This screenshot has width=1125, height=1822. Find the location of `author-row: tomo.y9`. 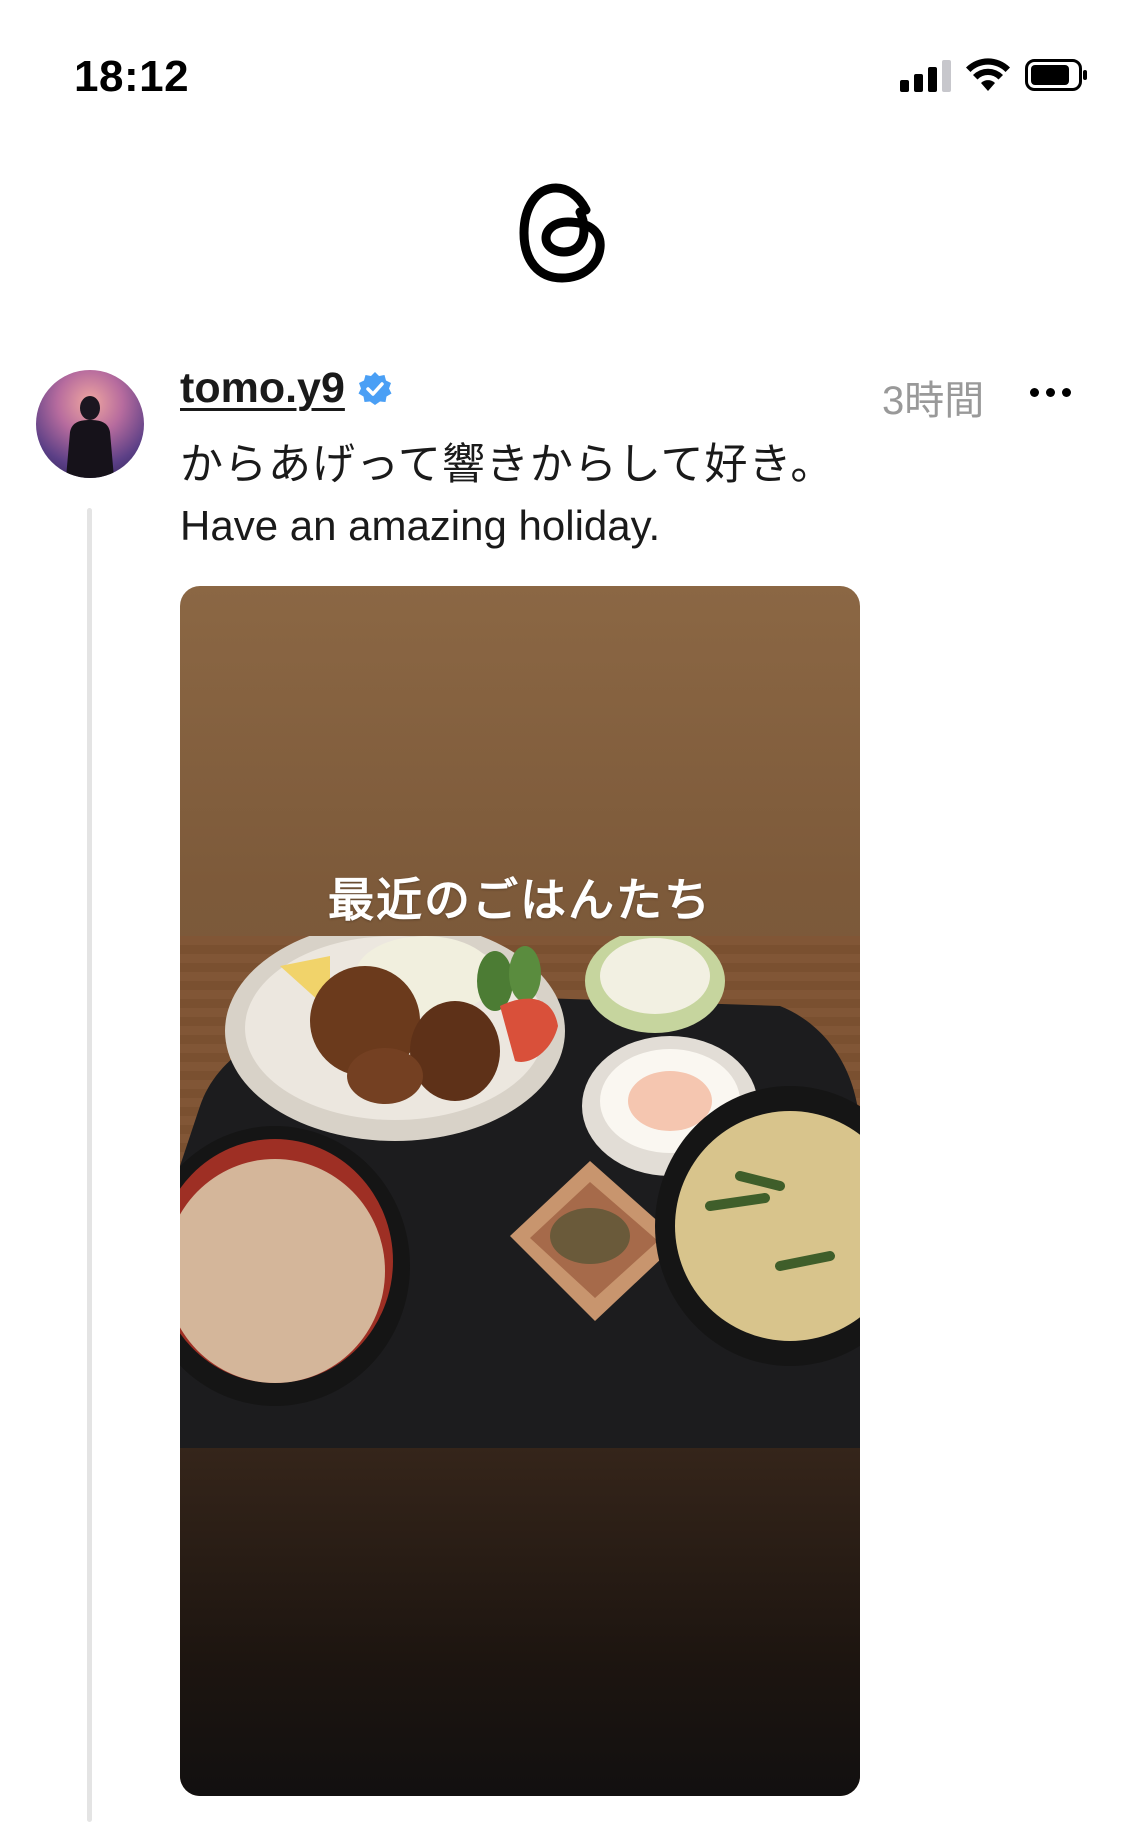

author-row: tomo.y9 is located at coordinates (286, 388).